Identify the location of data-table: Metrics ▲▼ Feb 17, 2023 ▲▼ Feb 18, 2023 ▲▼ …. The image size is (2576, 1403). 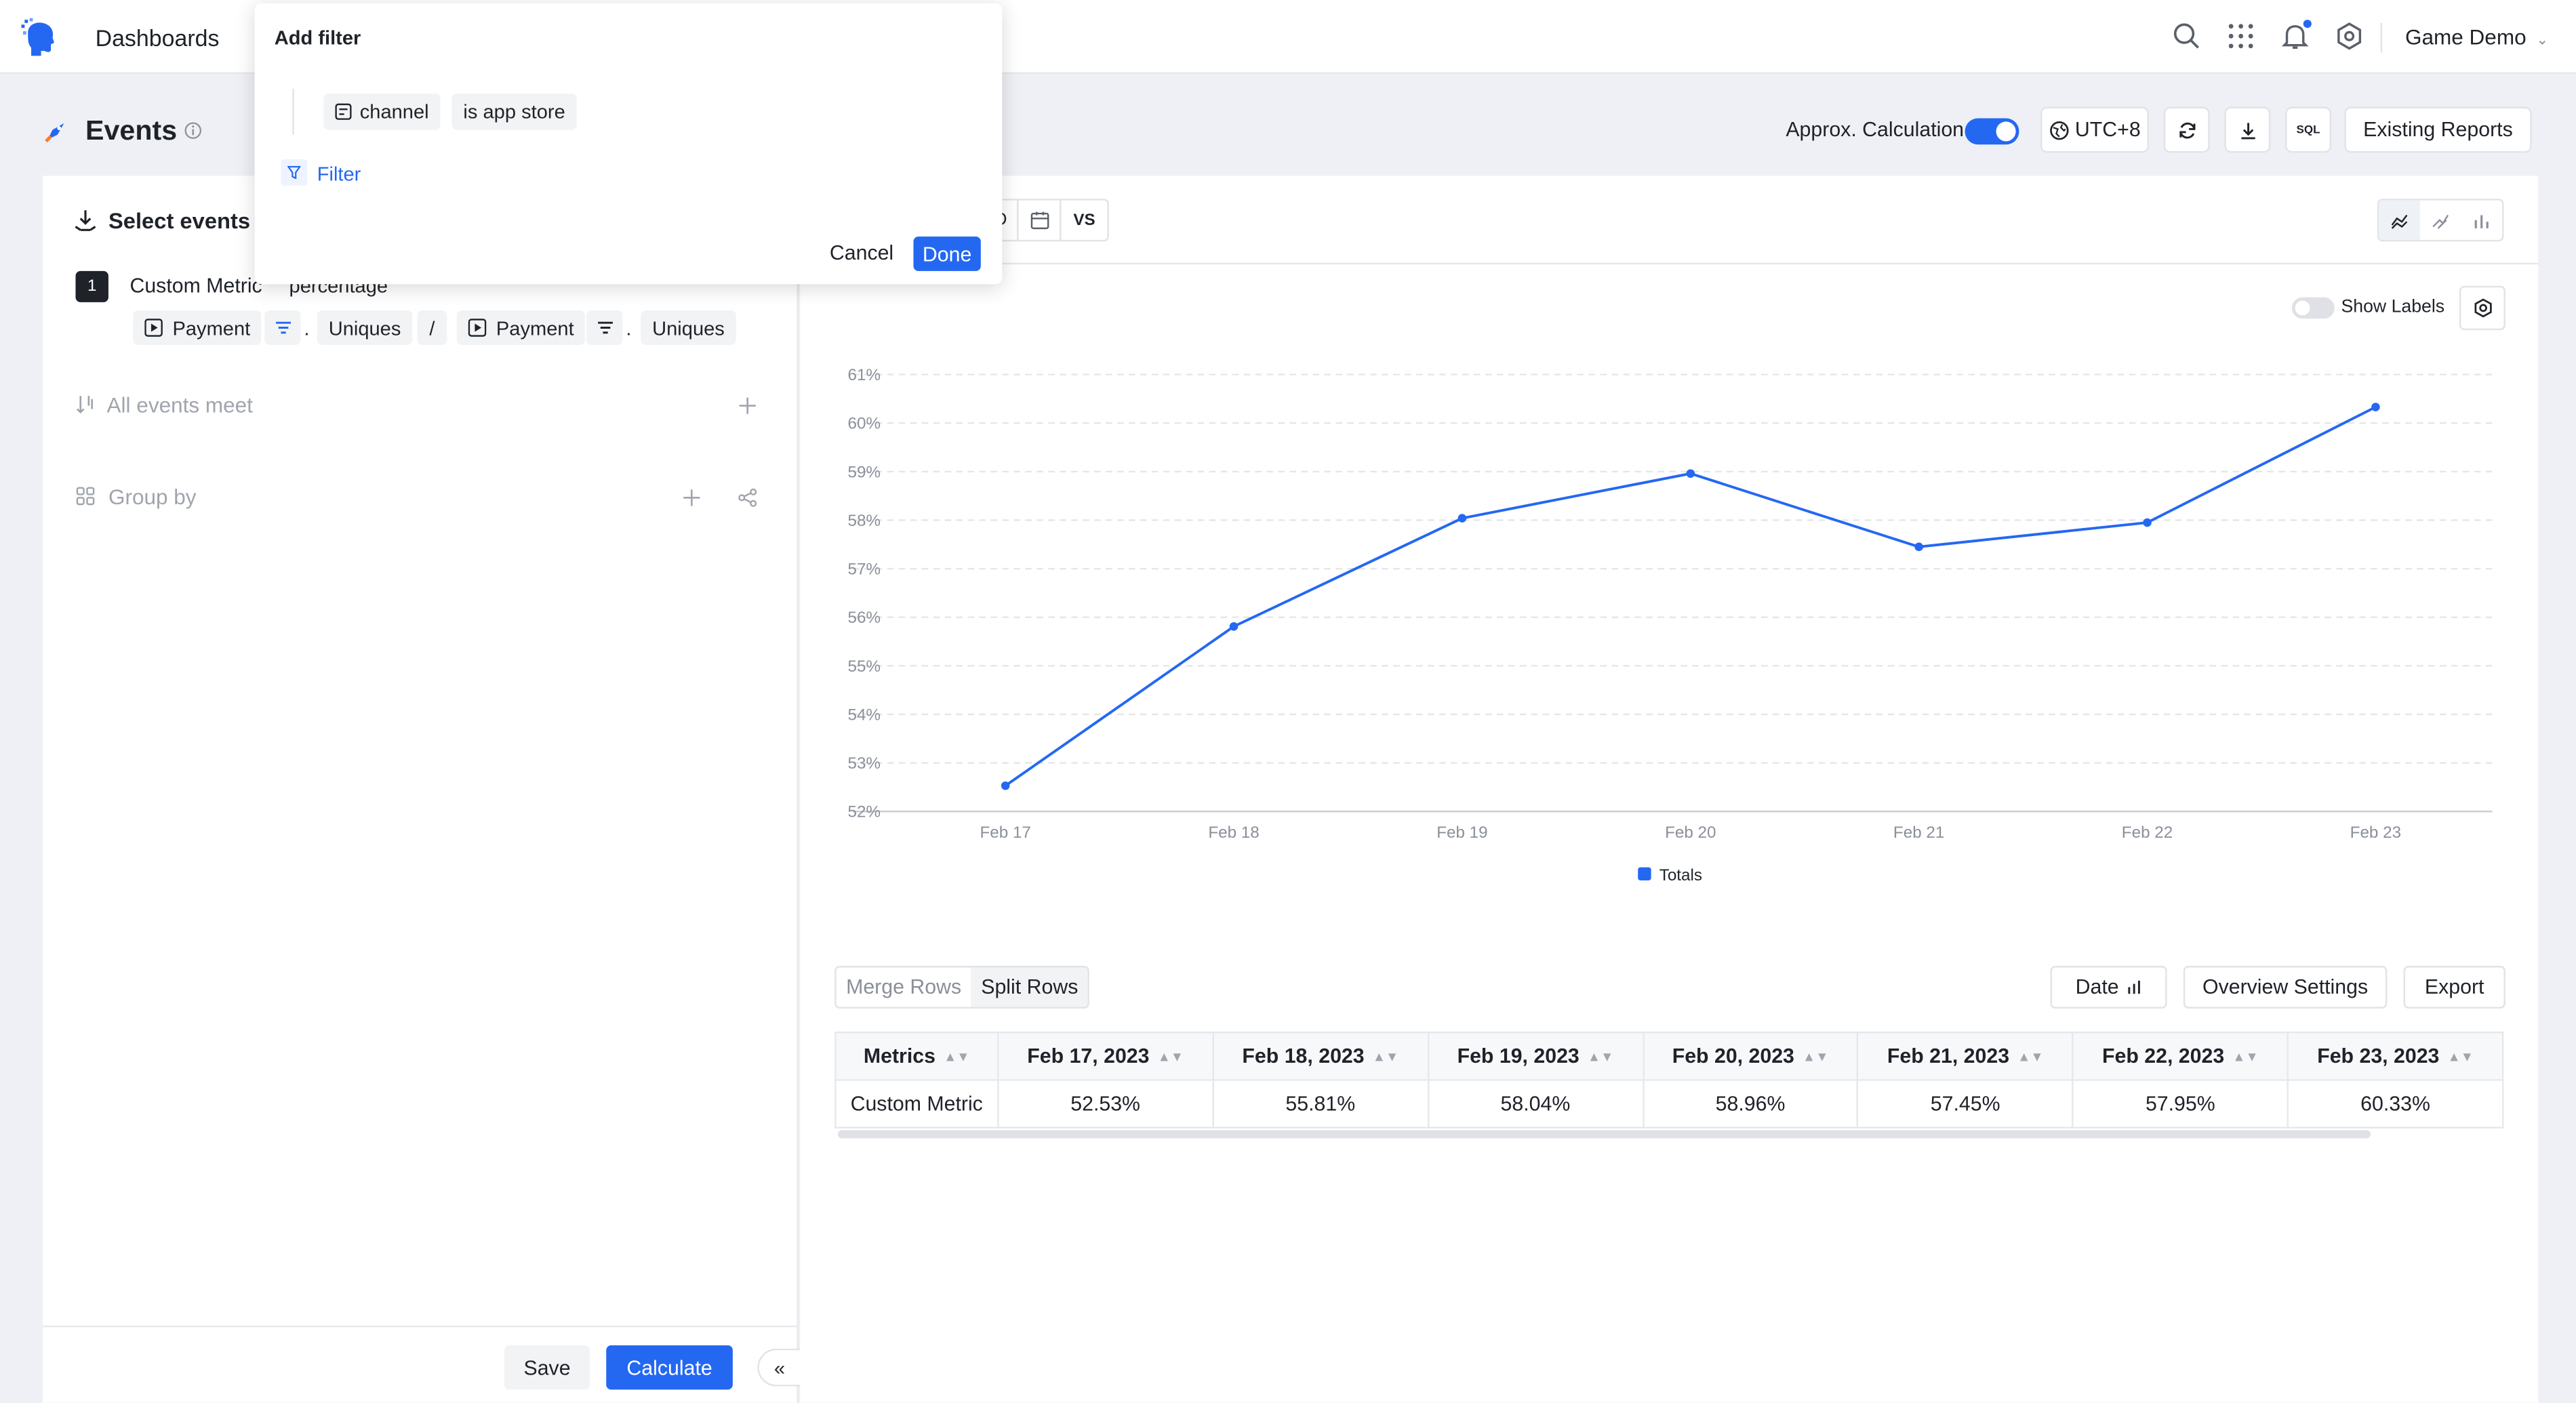
(1669, 1081).